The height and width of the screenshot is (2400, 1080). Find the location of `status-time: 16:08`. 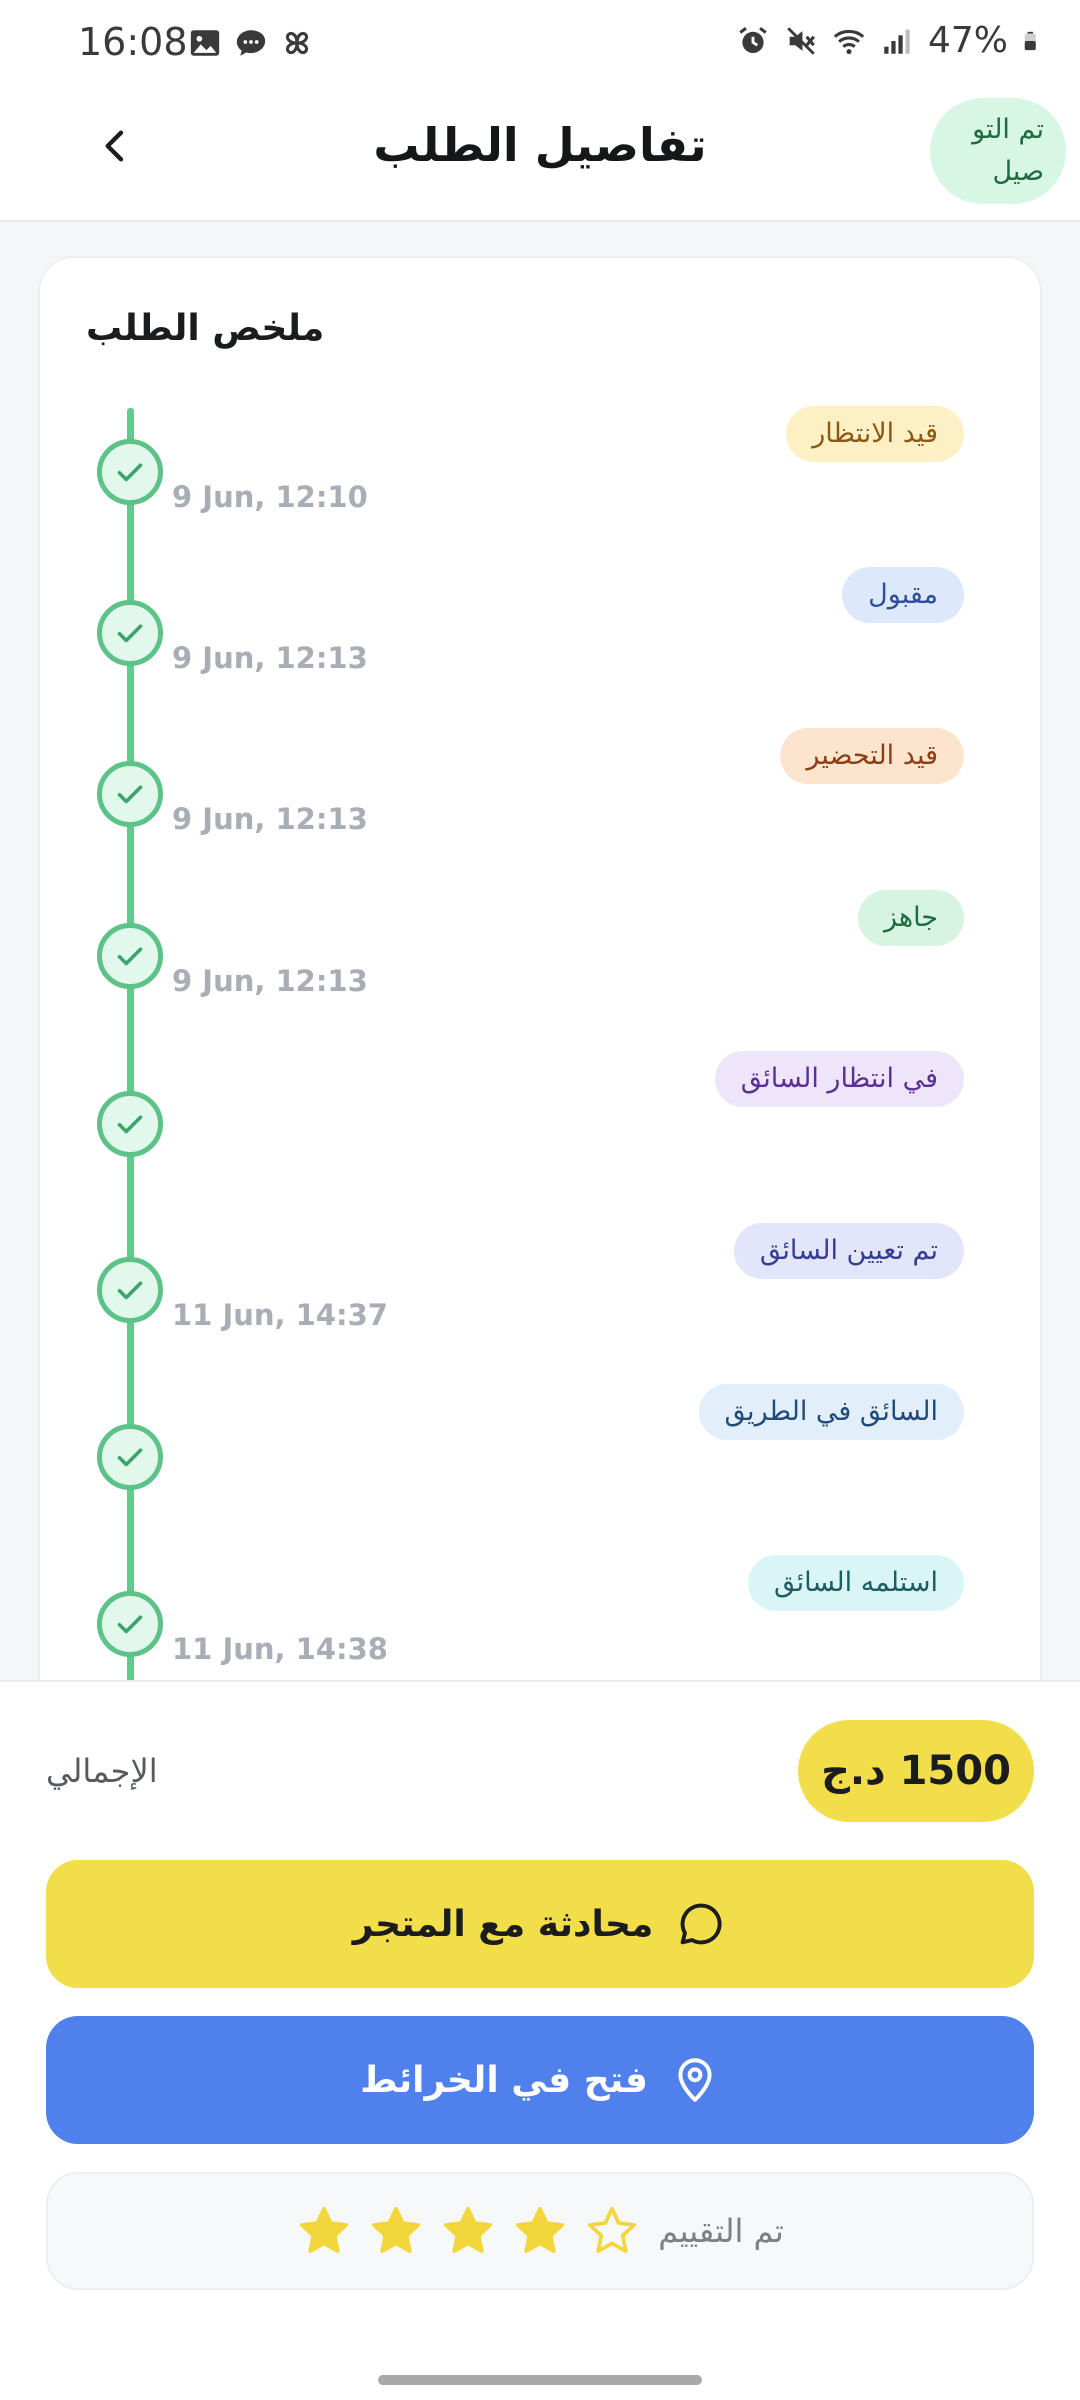

status-time: 16:08 is located at coordinates (133, 42).